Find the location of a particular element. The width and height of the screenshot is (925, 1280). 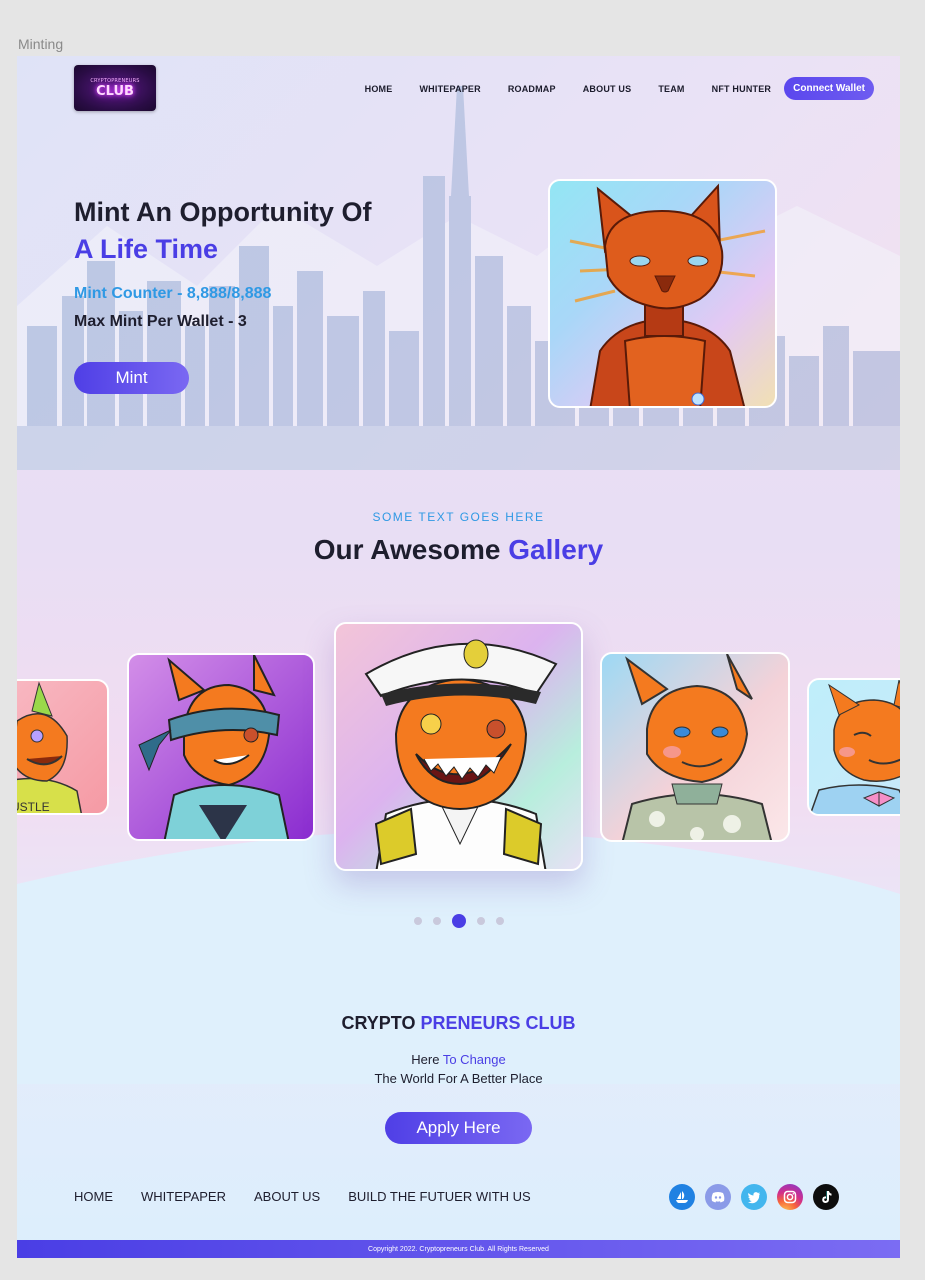

twitter-icon is located at coordinates (754, 1197).